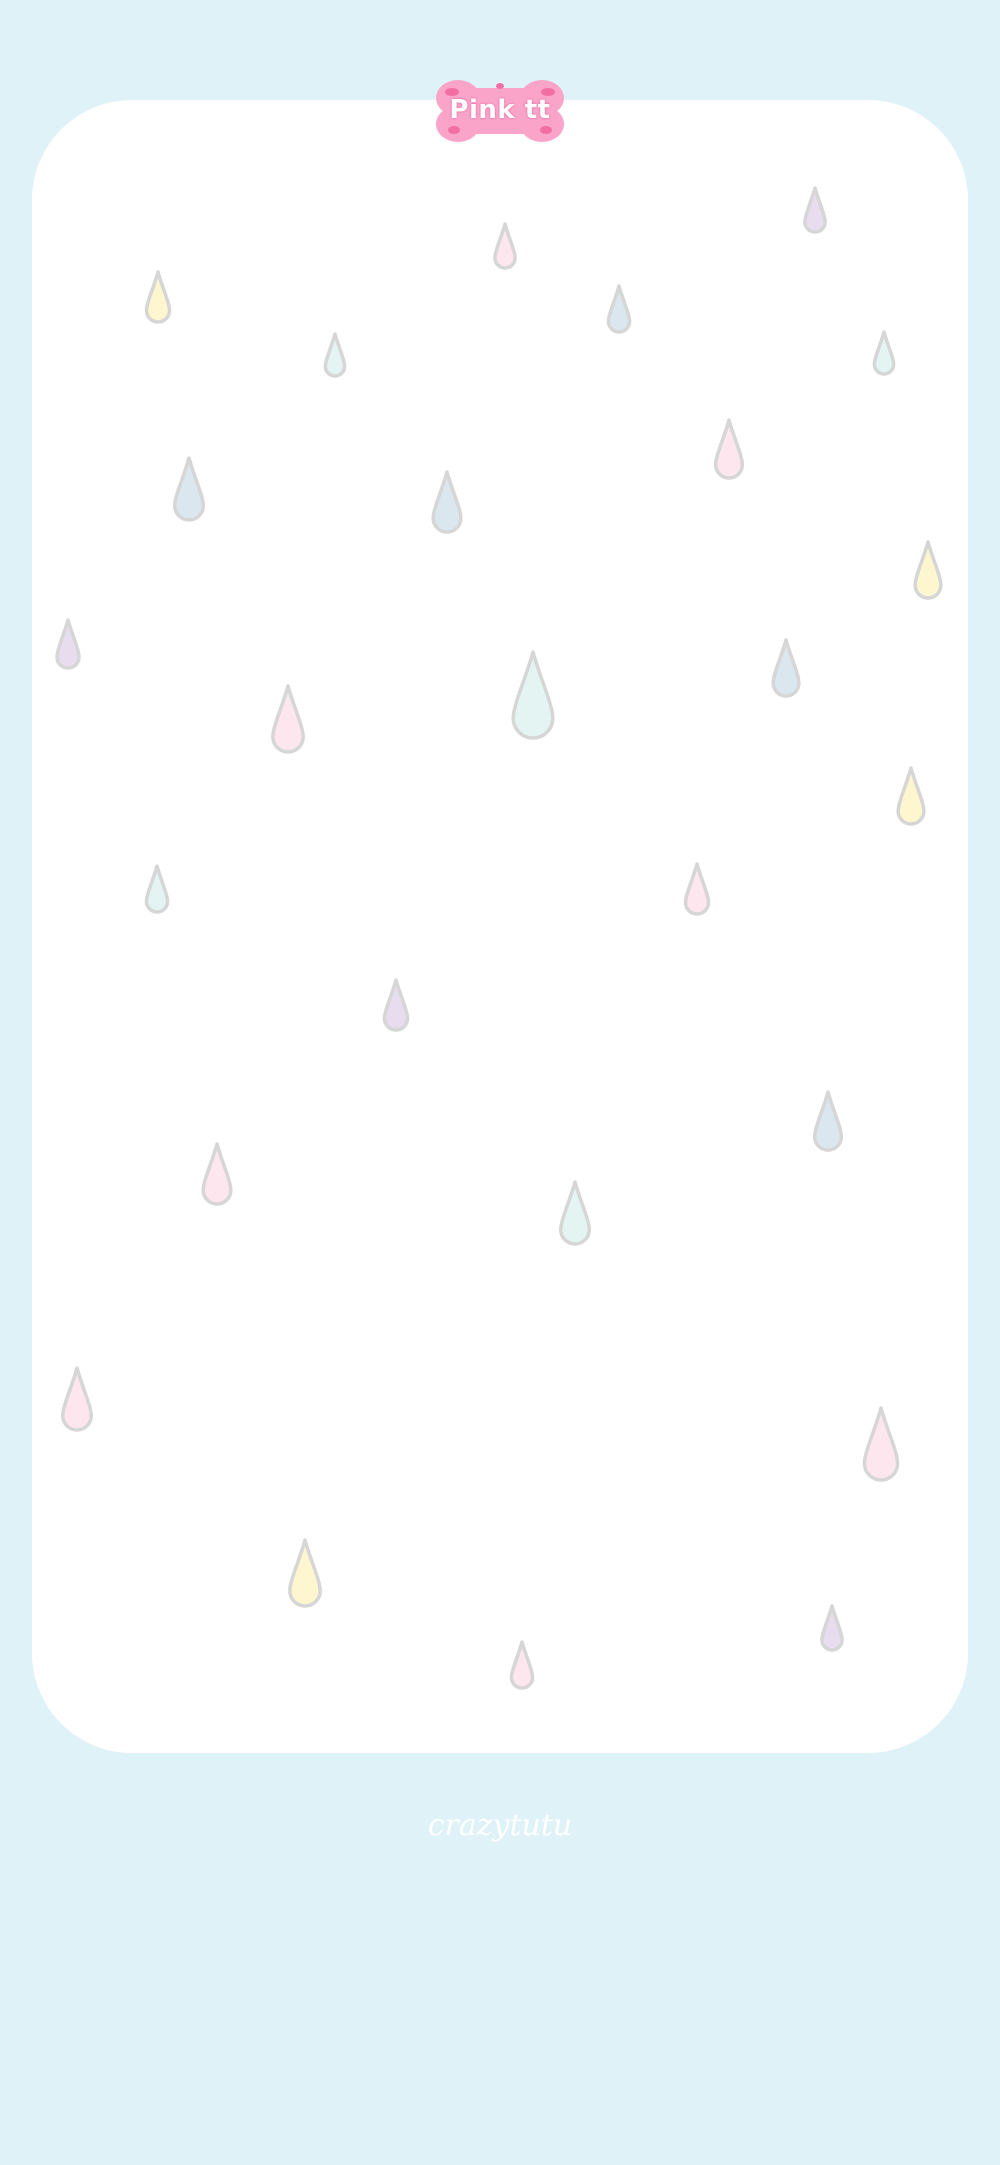 This screenshot has height=2165, width=1000. I want to click on watermark-text: crazytutu, so click(500, 1825).